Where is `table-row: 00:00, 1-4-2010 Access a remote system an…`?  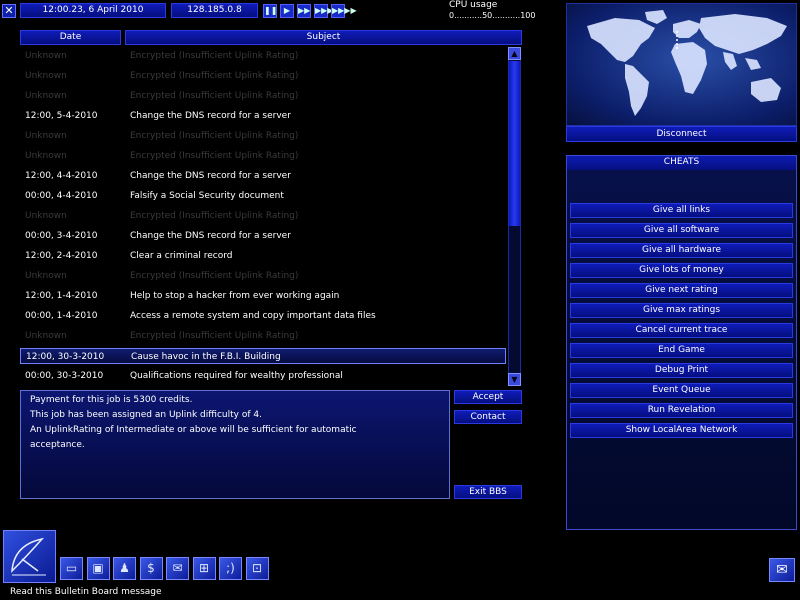 table-row: 00:00, 1-4-2010 Access a remote system an… is located at coordinates (263, 316).